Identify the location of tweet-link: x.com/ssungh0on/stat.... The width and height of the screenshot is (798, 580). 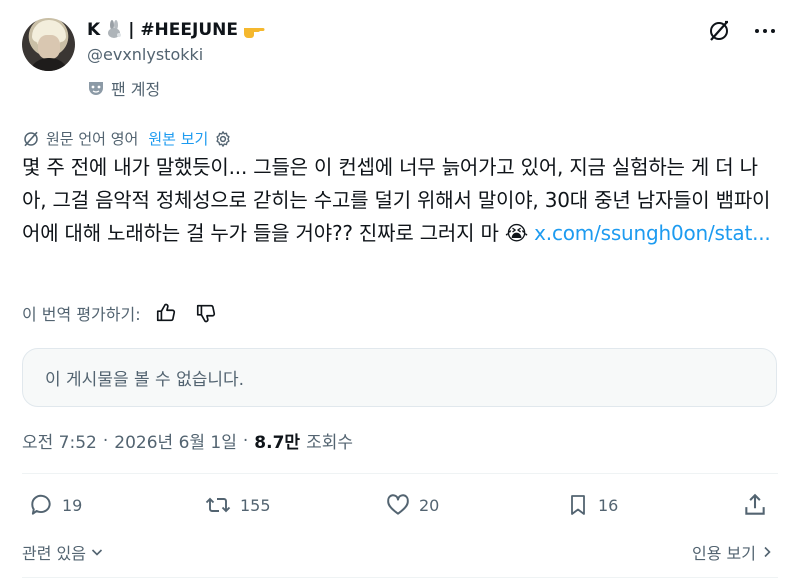
(652, 233).